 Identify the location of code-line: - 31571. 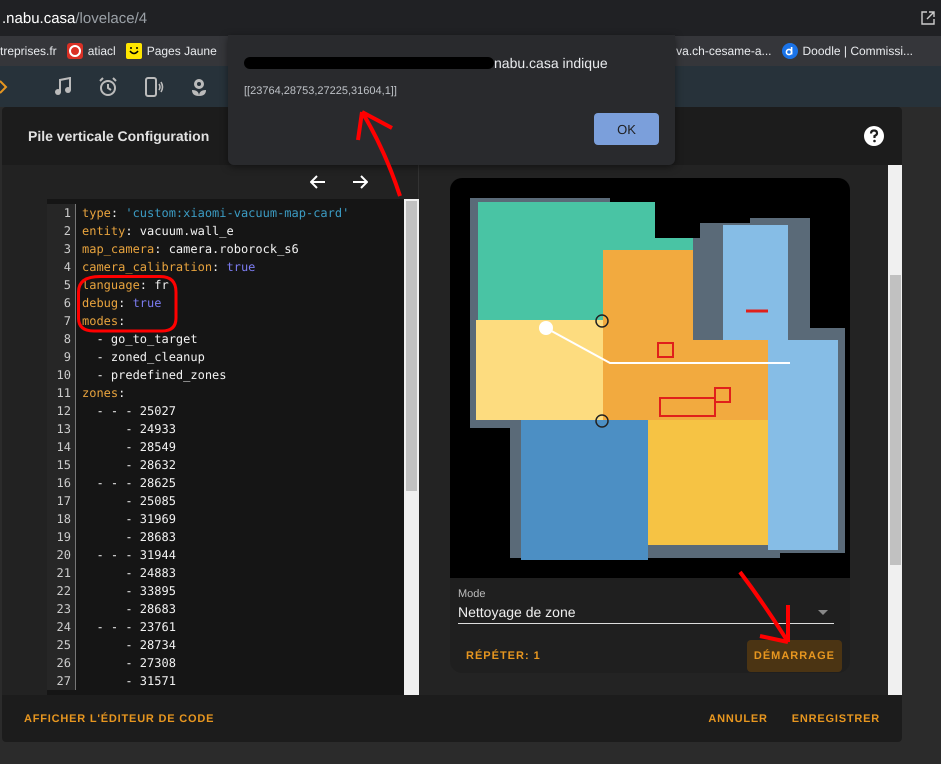
(150, 681).